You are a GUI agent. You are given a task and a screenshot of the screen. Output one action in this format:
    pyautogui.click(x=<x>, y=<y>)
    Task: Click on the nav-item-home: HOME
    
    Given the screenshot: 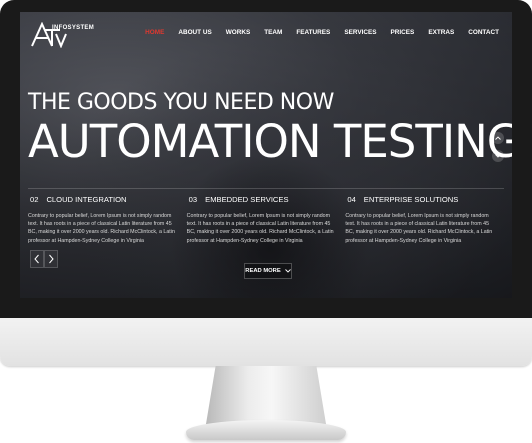 What is the action you would take?
    pyautogui.click(x=154, y=32)
    